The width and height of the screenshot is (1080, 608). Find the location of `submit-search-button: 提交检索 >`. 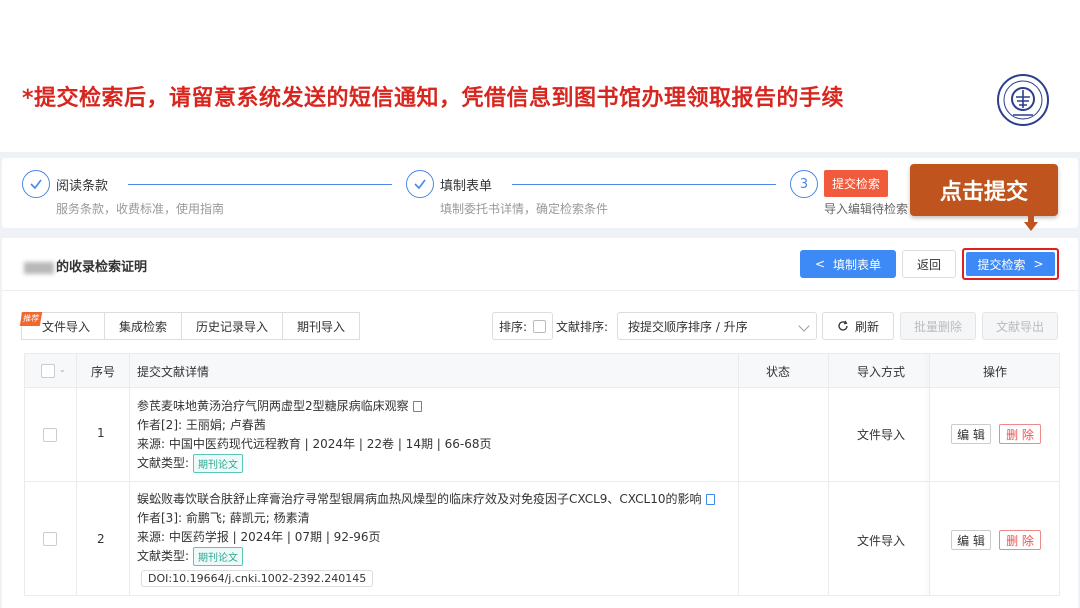

submit-search-button: 提交检索 > is located at coordinates (1010, 264).